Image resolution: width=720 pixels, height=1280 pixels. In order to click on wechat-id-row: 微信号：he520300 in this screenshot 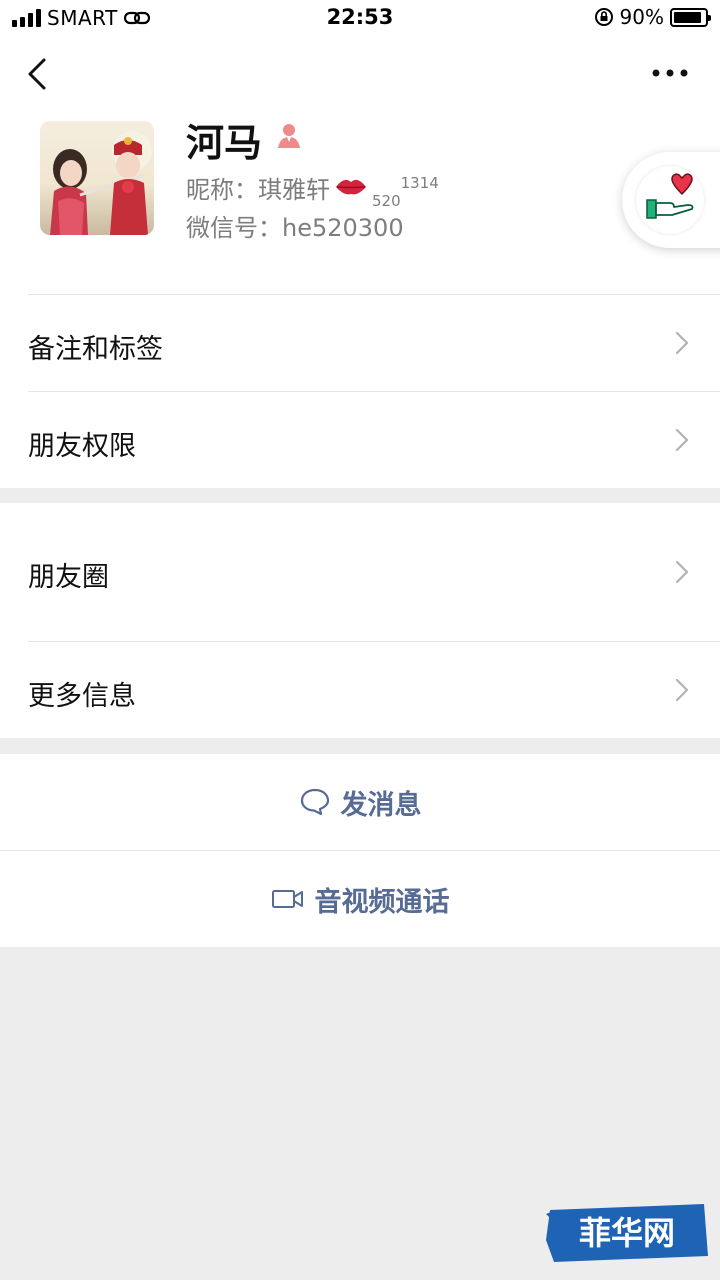, I will do `click(295, 225)`.